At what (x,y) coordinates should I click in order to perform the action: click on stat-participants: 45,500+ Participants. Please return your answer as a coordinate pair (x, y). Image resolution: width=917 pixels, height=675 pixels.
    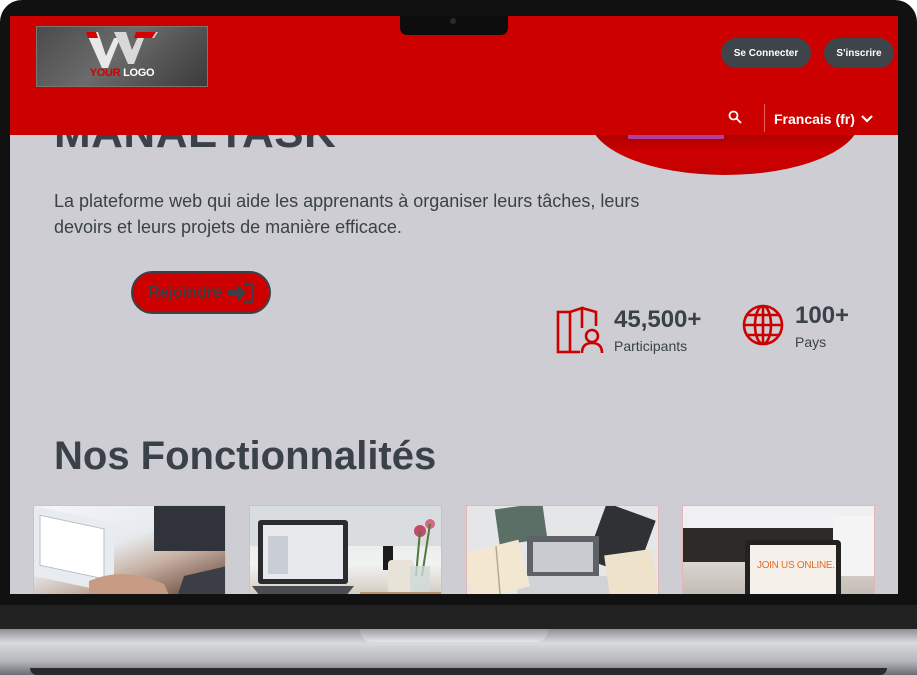
    Looking at the image, I should click on (657, 330).